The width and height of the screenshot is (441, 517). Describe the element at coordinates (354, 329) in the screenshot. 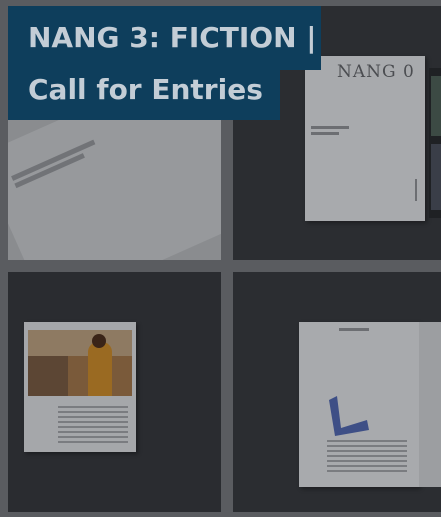

I see `page-header-text` at that location.